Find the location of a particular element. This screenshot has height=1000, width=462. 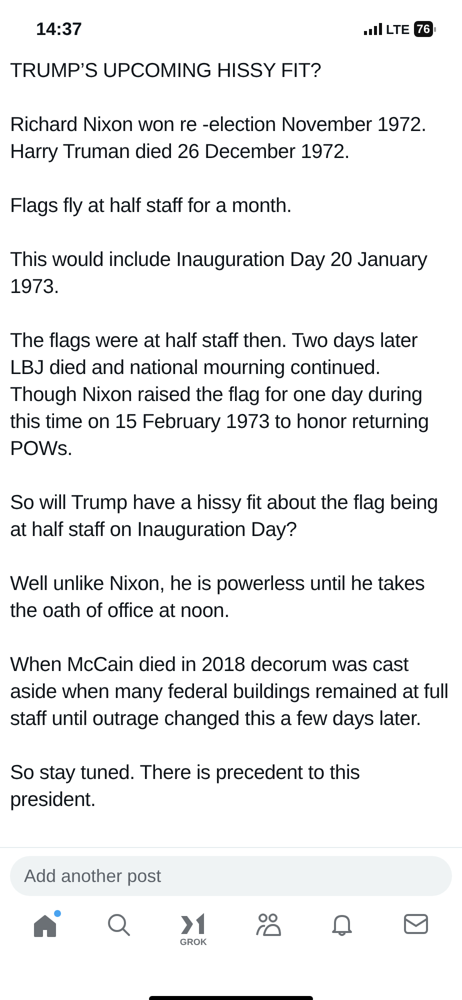

post-paragraph: TRUMP’S UPCOMING HISSY FIT? is located at coordinates (166, 71).